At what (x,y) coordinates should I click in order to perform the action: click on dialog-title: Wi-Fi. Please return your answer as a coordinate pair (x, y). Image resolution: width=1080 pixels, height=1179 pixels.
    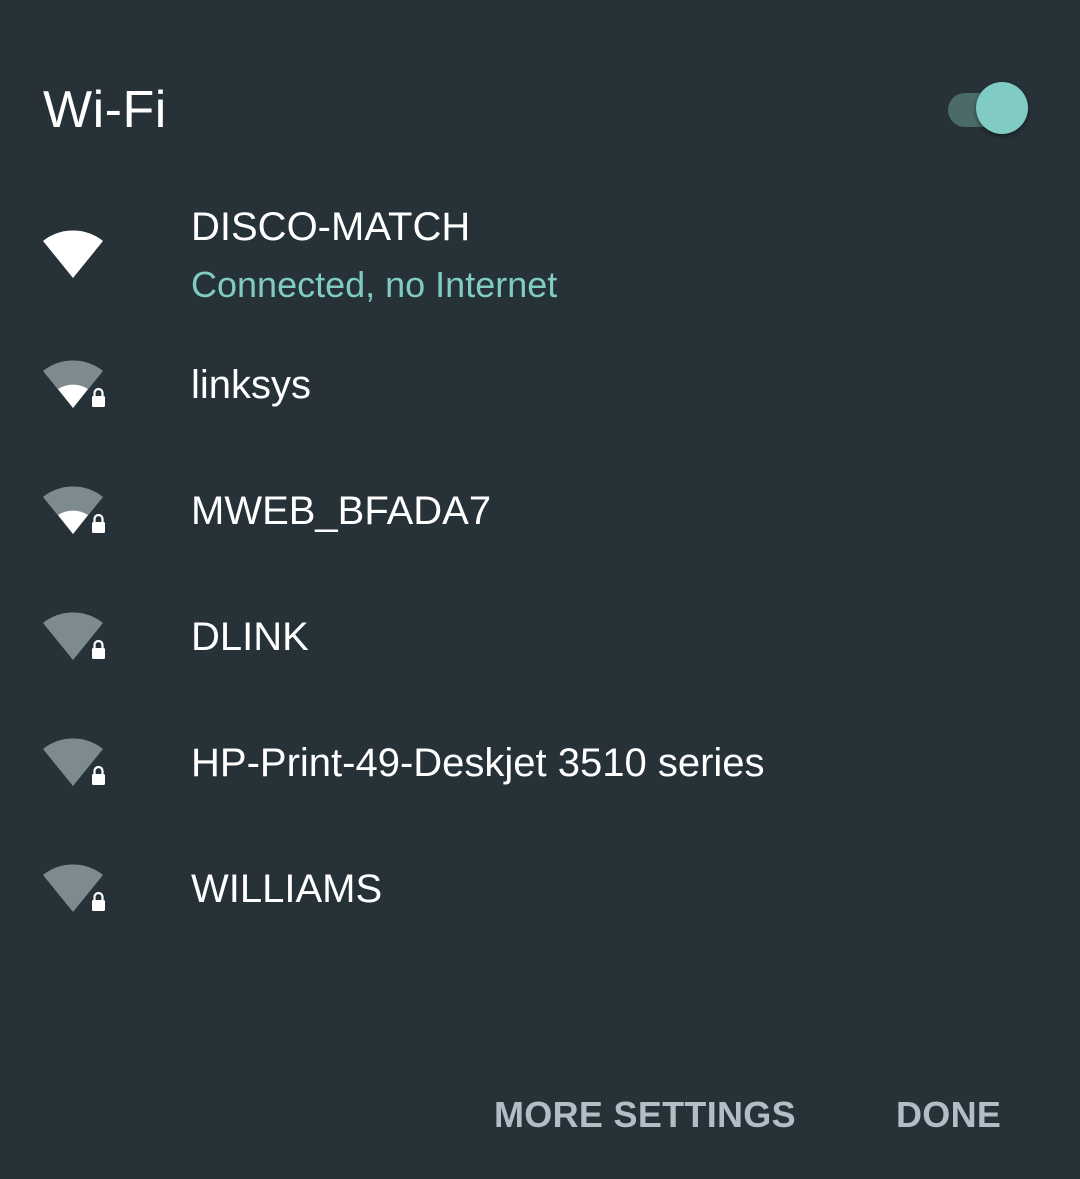
    Looking at the image, I should click on (105, 110).